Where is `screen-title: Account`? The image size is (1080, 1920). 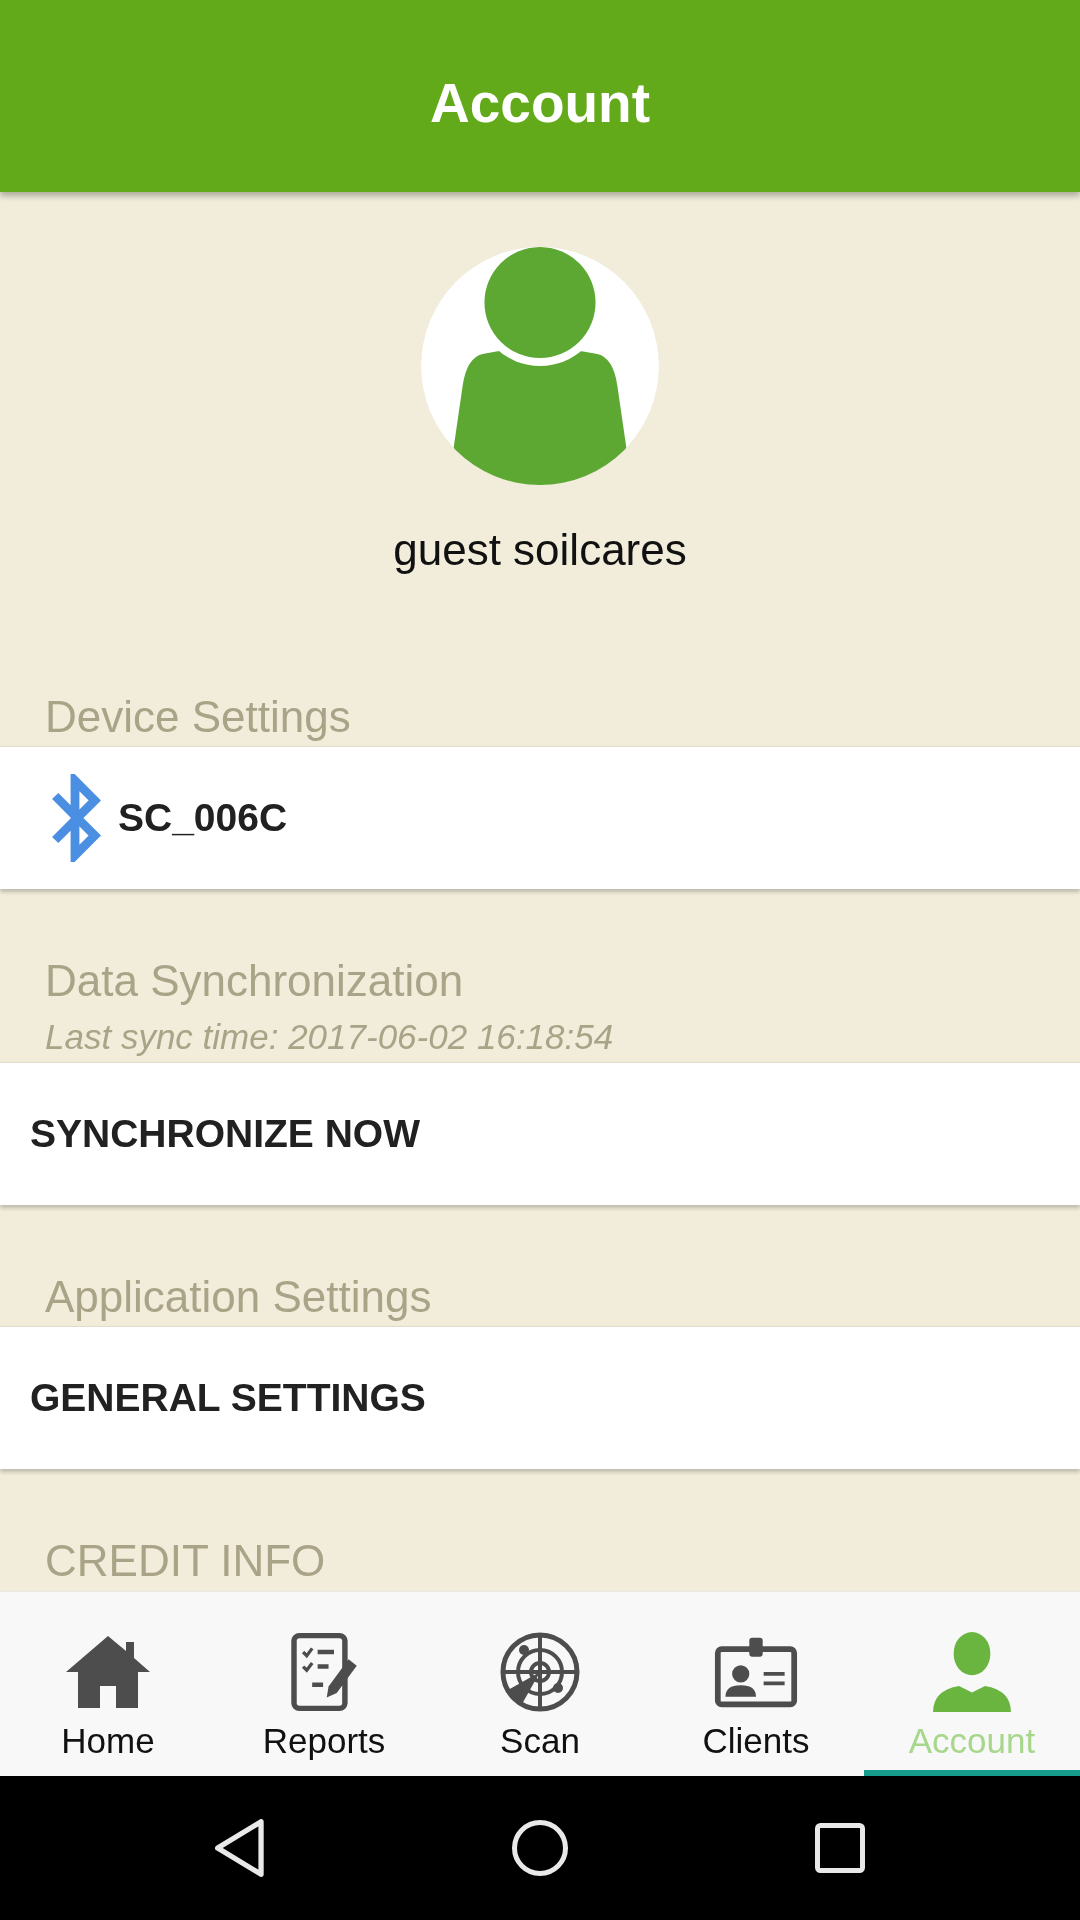
screen-title: Account is located at coordinates (540, 103).